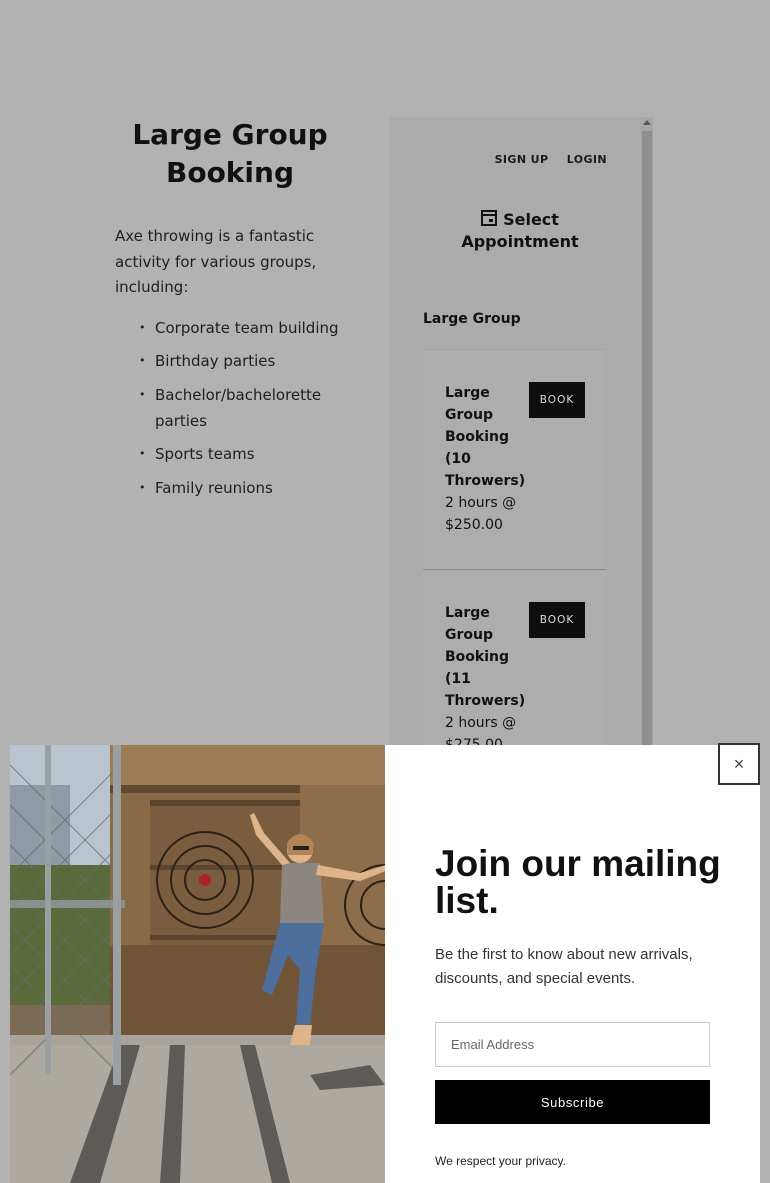 This screenshot has width=770, height=1183. I want to click on close-icon: ×, so click(739, 764).